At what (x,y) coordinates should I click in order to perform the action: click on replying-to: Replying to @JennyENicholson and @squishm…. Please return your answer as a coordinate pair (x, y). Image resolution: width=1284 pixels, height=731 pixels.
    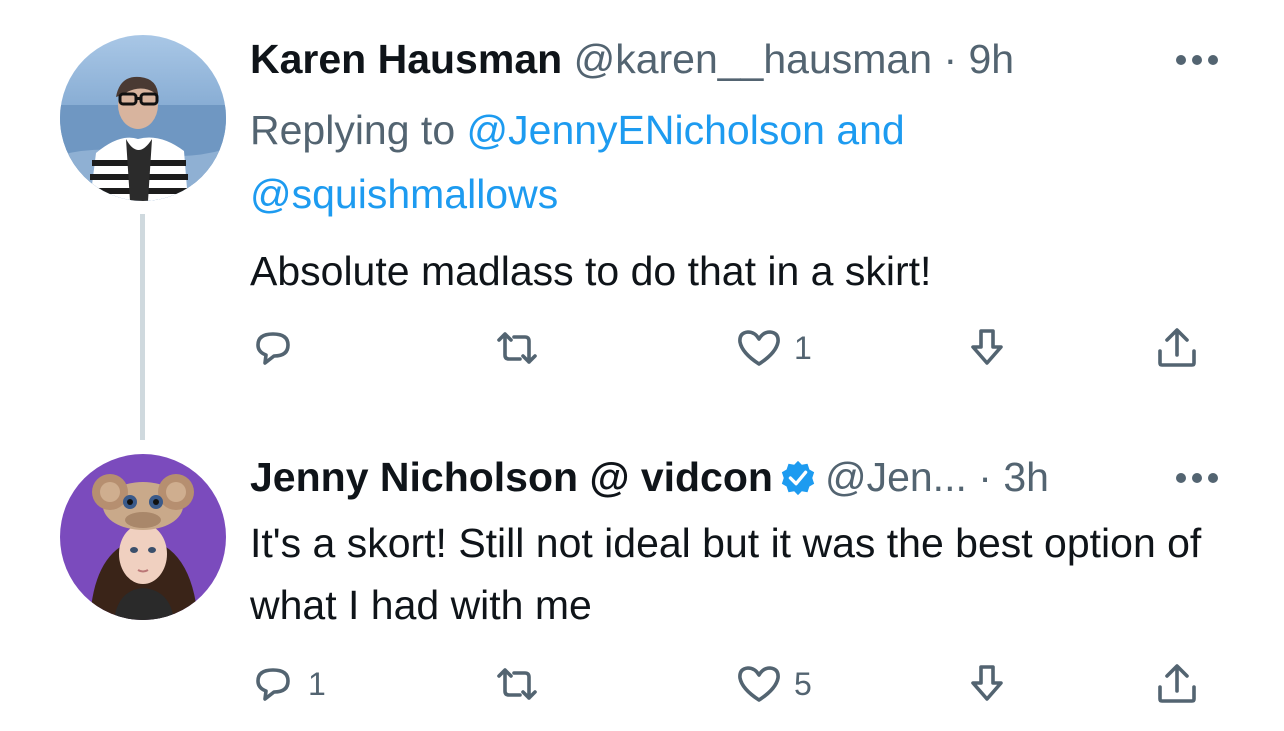
    Looking at the image, I should click on (650, 162).